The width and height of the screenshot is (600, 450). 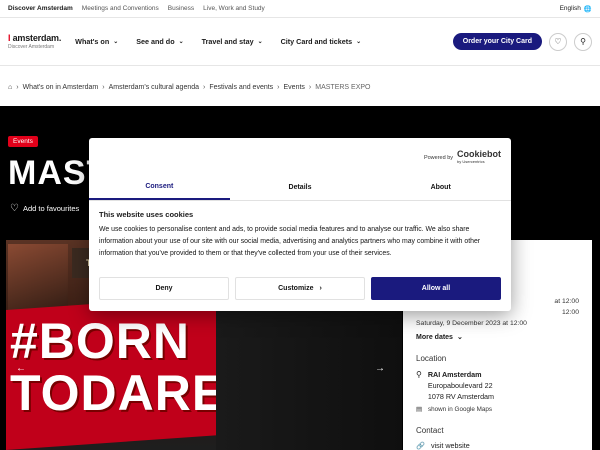 What do you see at coordinates (118, 393) in the screenshot?
I see `slogan-line-2: TODARE` at bounding box center [118, 393].